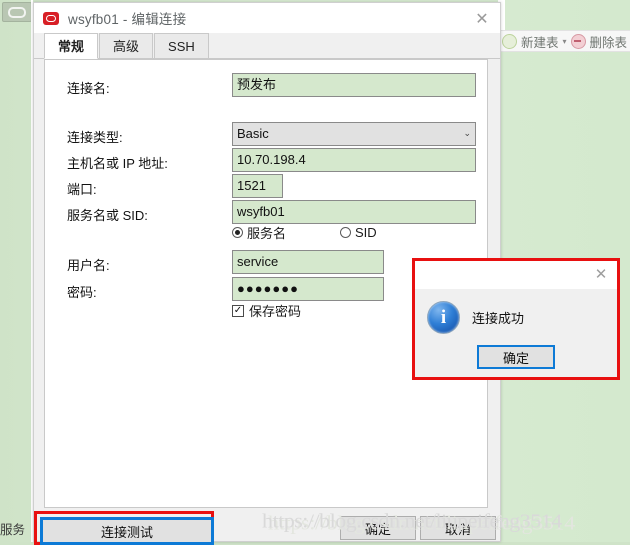 The height and width of the screenshot is (545, 630). Describe the element at coordinates (127, 531) in the screenshot. I see `test-connection-button: 连接测试` at that location.